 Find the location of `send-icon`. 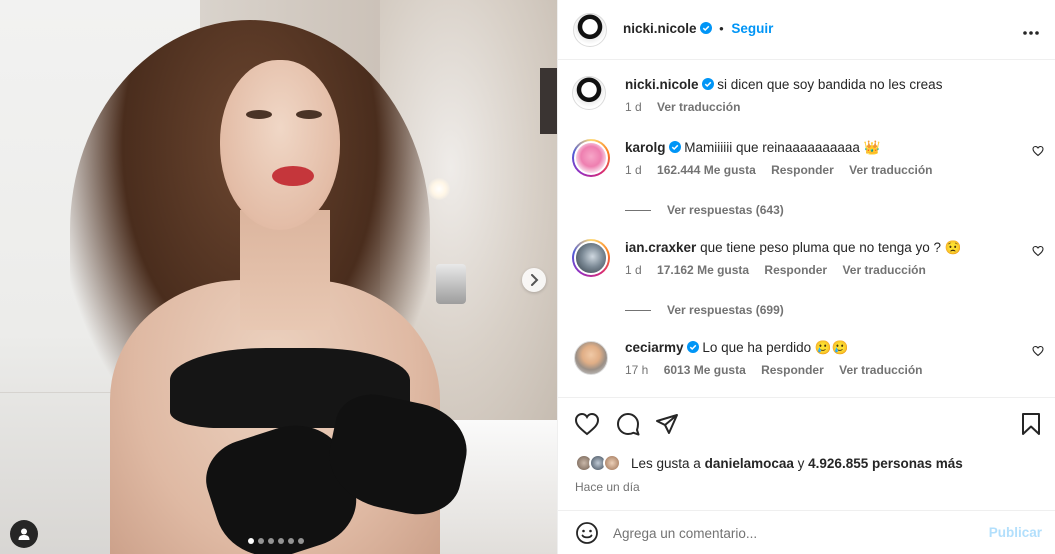

send-icon is located at coordinates (667, 424).